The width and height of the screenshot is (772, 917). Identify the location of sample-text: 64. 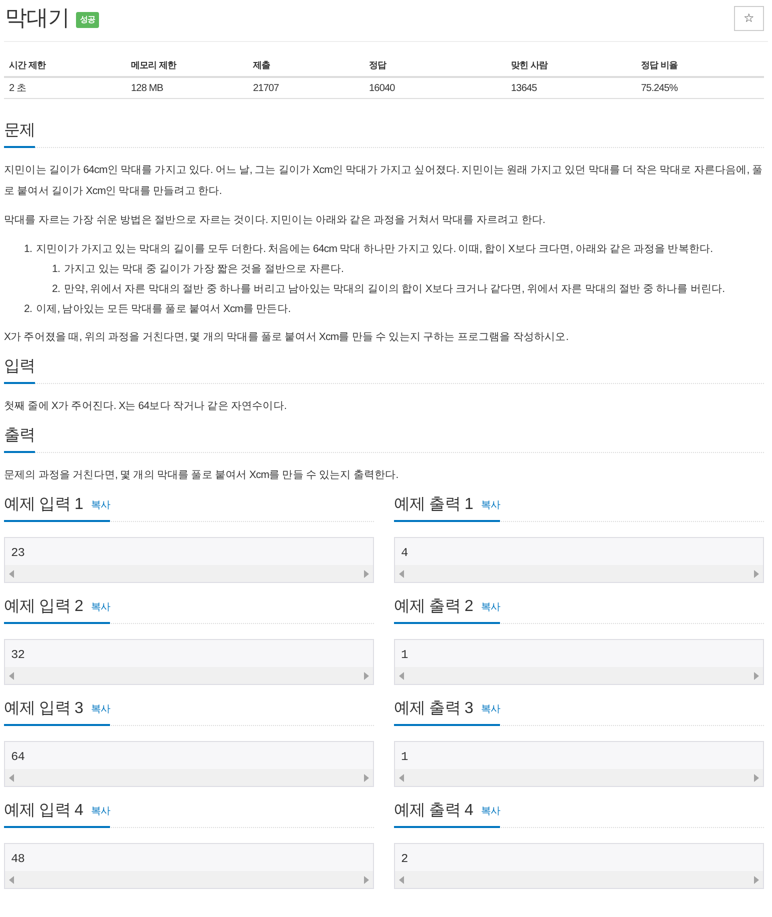
(18, 757).